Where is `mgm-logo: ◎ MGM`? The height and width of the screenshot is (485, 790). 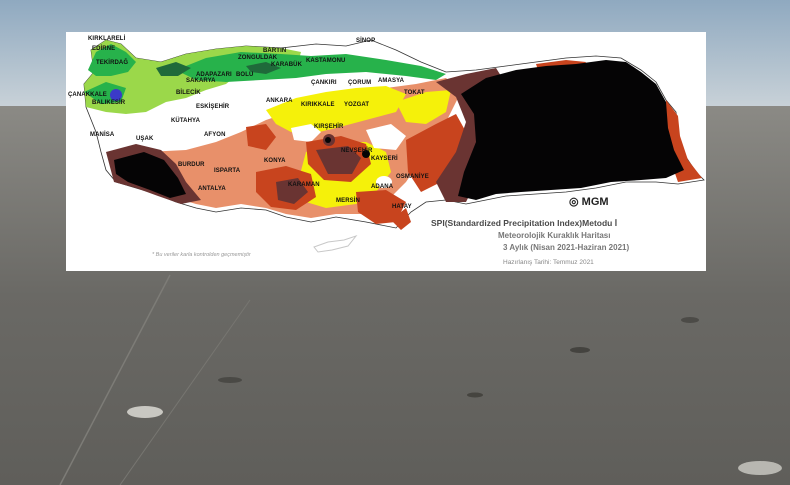 mgm-logo: ◎ MGM is located at coordinates (589, 202).